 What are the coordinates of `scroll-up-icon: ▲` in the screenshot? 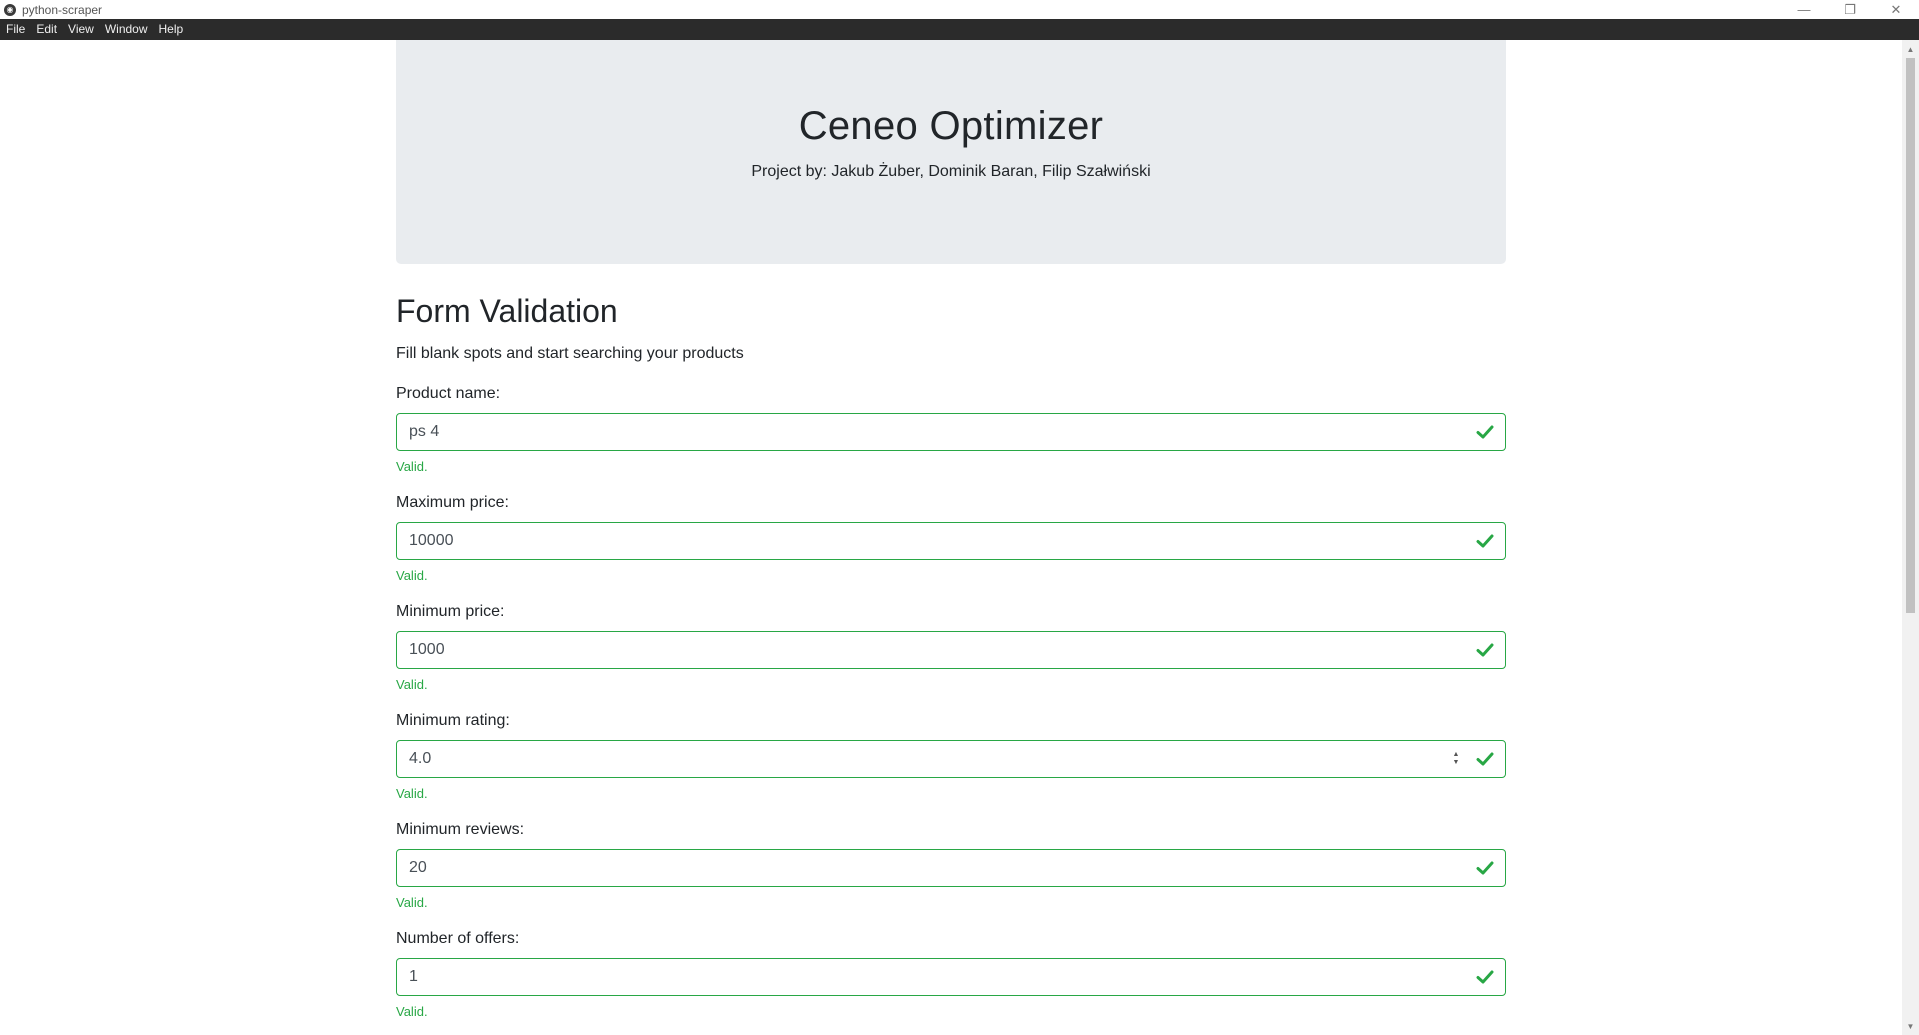 It's located at (1910, 49).